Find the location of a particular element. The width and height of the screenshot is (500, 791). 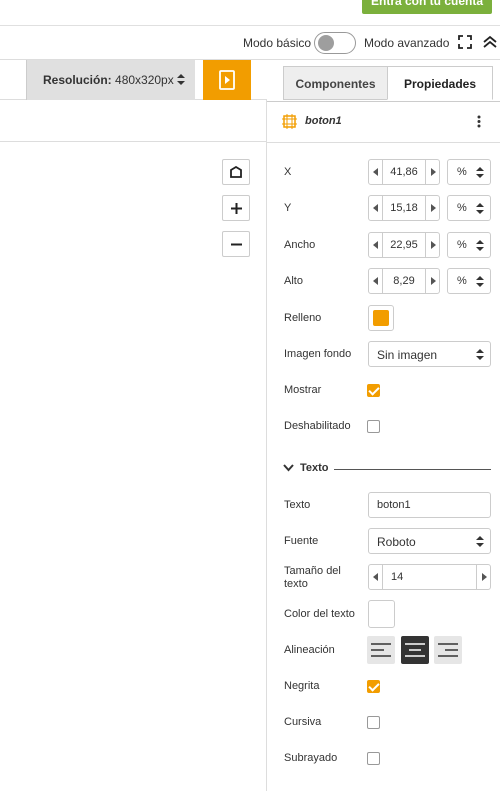

mode-toggle is located at coordinates (335, 43).